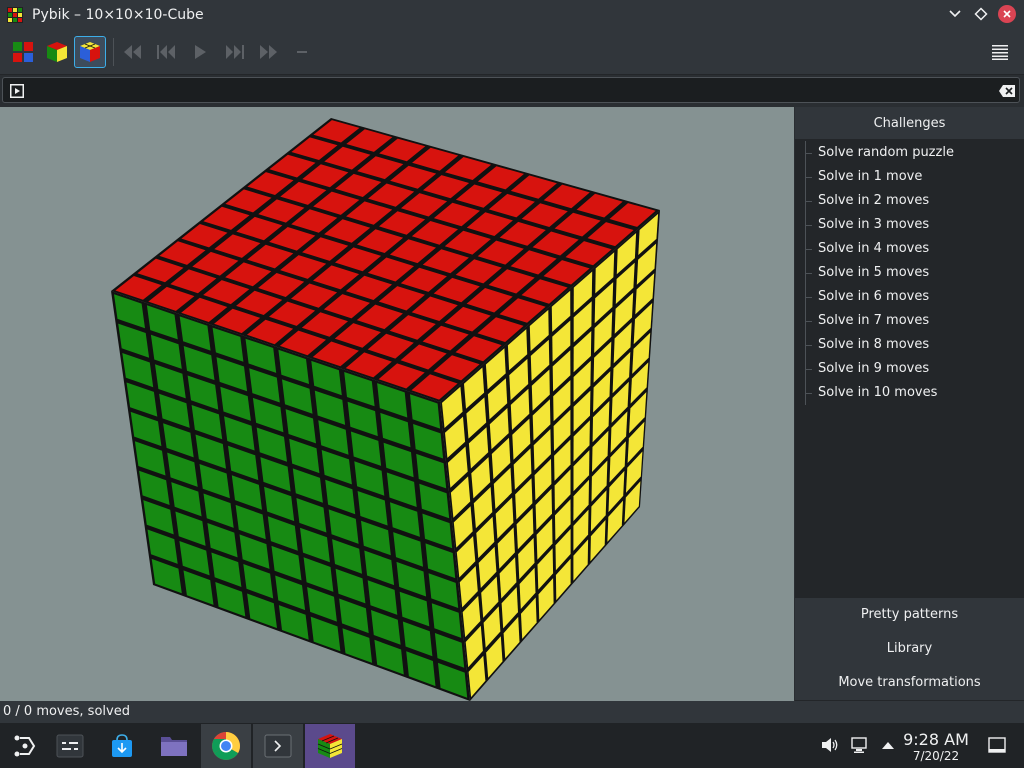 The image size is (1024, 768). I want to click on chevron-down-icon, so click(955, 14).